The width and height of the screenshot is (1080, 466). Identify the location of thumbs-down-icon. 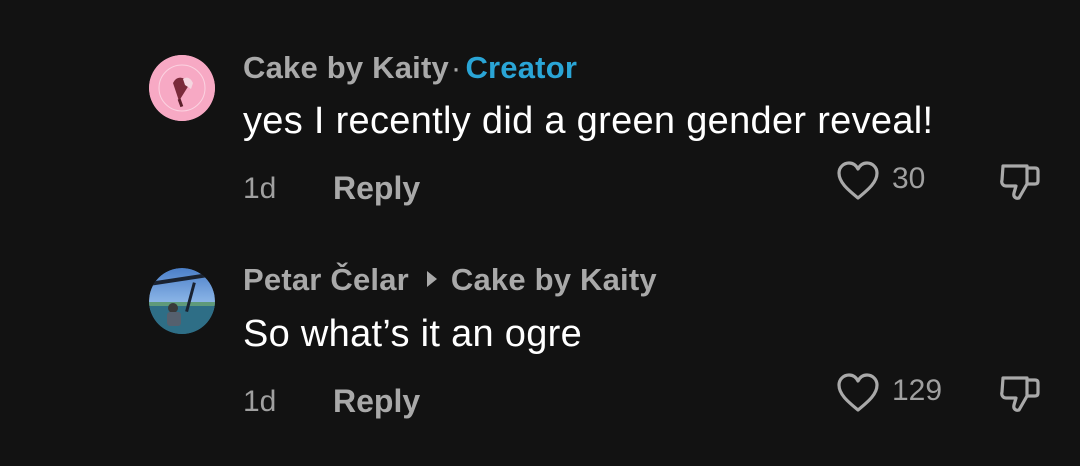
(1020, 393).